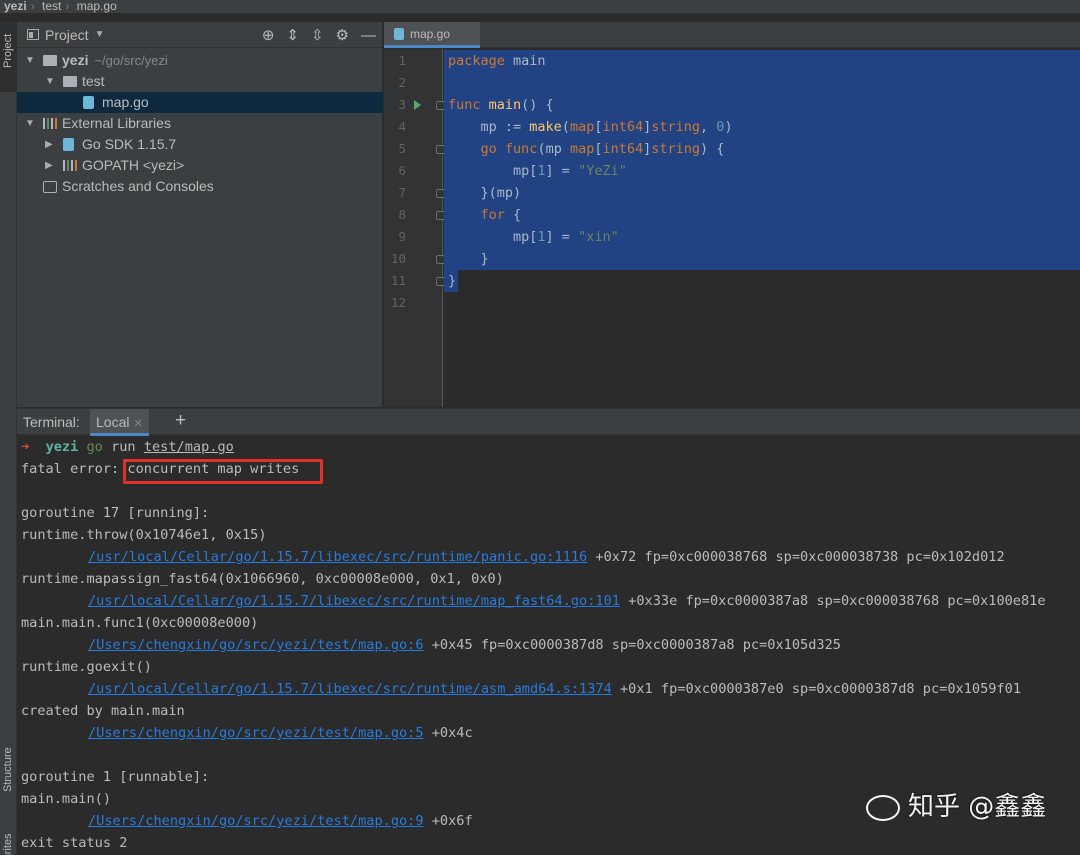 The height and width of the screenshot is (855, 1080). What do you see at coordinates (51, 422) in the screenshot?
I see `terminal-label: Terminal:` at bounding box center [51, 422].